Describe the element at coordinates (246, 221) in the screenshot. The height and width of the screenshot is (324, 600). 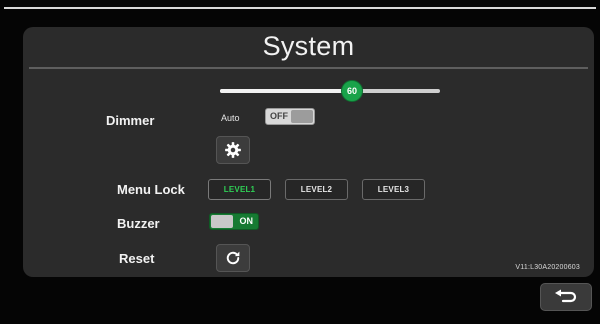
I see `buzzer-toggle-state: ON` at that location.